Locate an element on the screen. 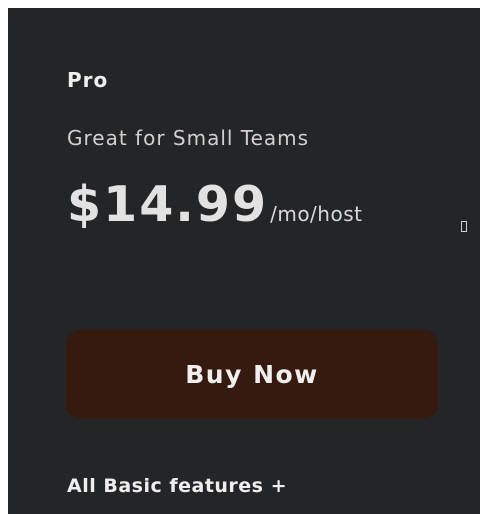 The image size is (480, 514). price-amount: $14.99 is located at coordinates (168, 204).